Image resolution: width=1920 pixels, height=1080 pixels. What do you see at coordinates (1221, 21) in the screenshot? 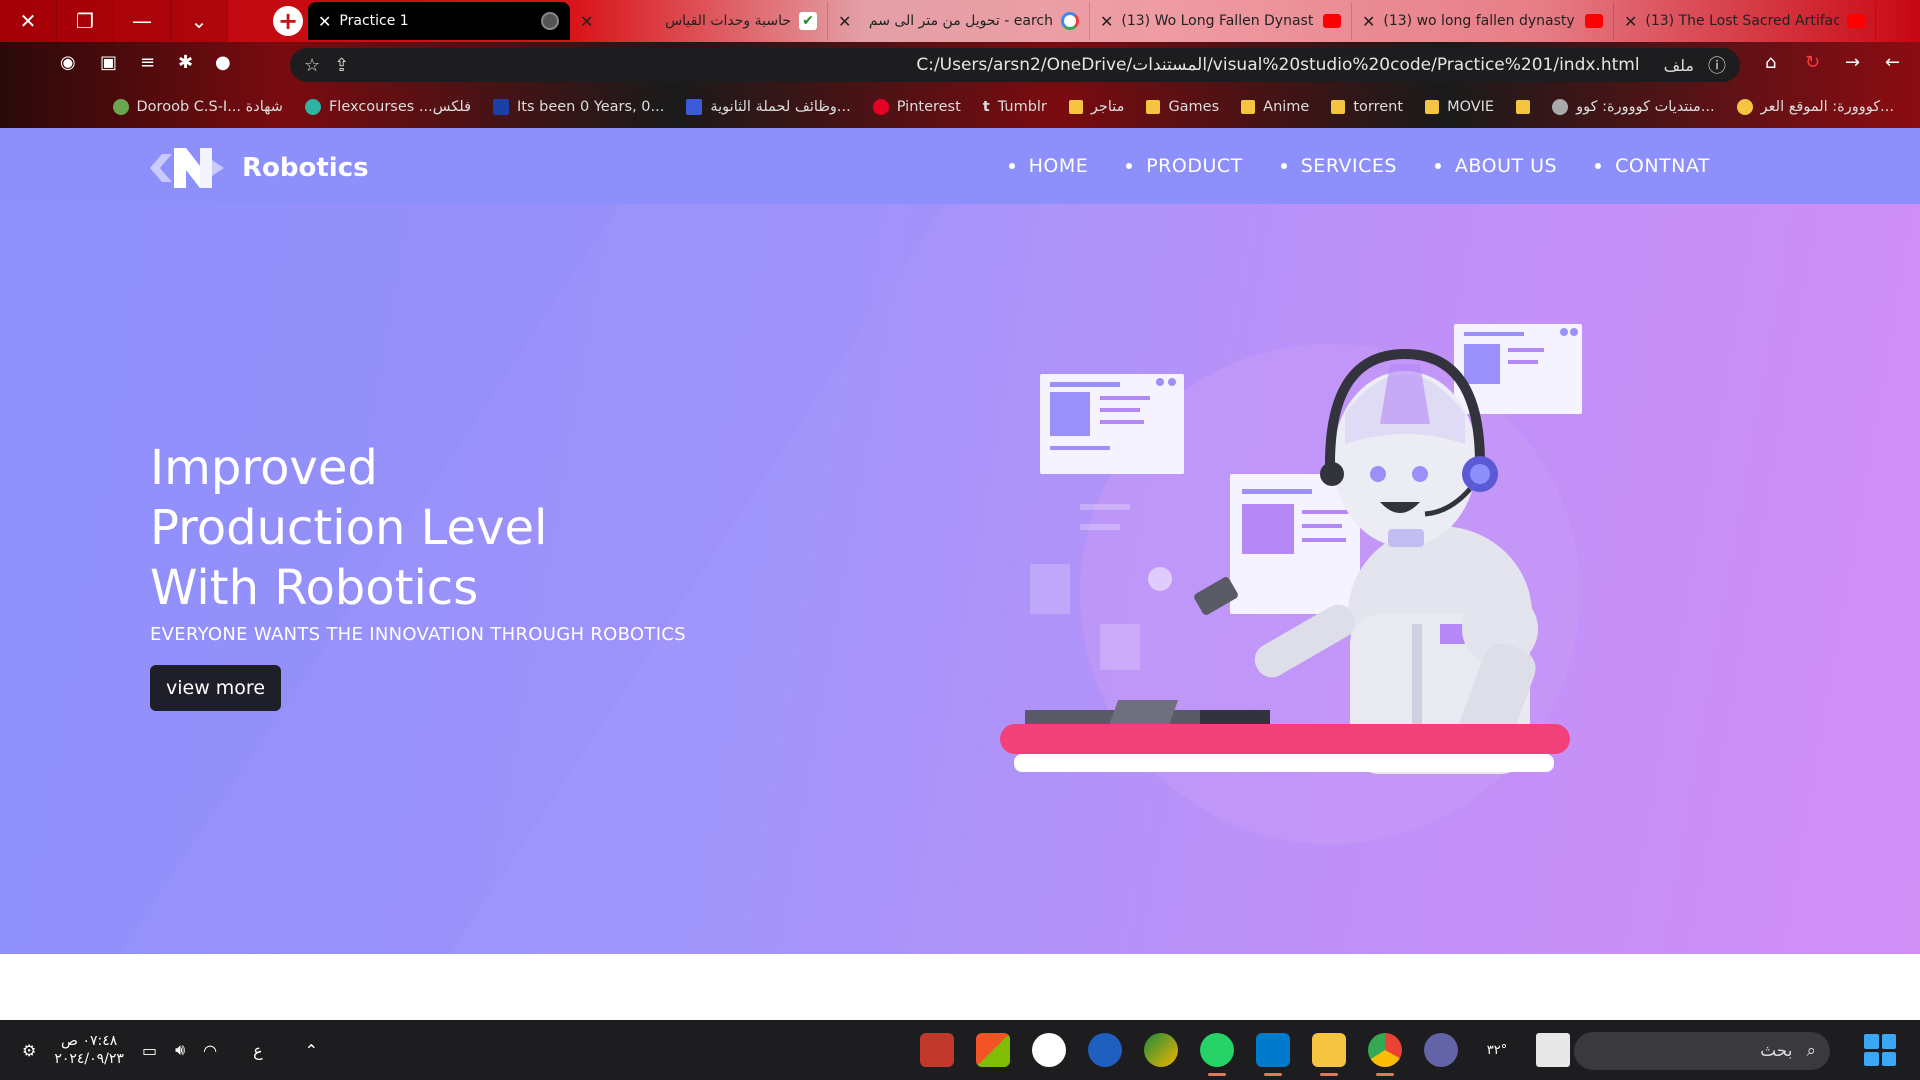
I see `tab-youtube-1: ✕ (13) Wo Long Fallen Dynast` at bounding box center [1221, 21].